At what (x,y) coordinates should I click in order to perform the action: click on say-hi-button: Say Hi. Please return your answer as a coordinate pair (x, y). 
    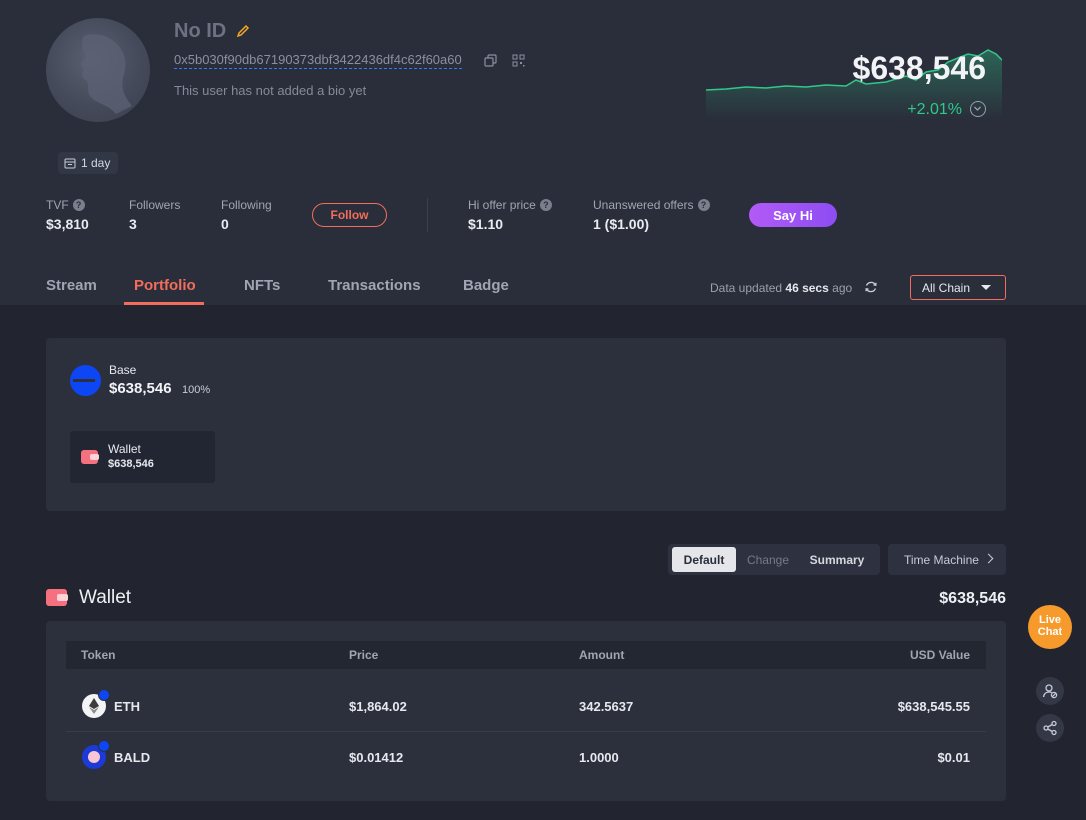
    Looking at the image, I should click on (793, 215).